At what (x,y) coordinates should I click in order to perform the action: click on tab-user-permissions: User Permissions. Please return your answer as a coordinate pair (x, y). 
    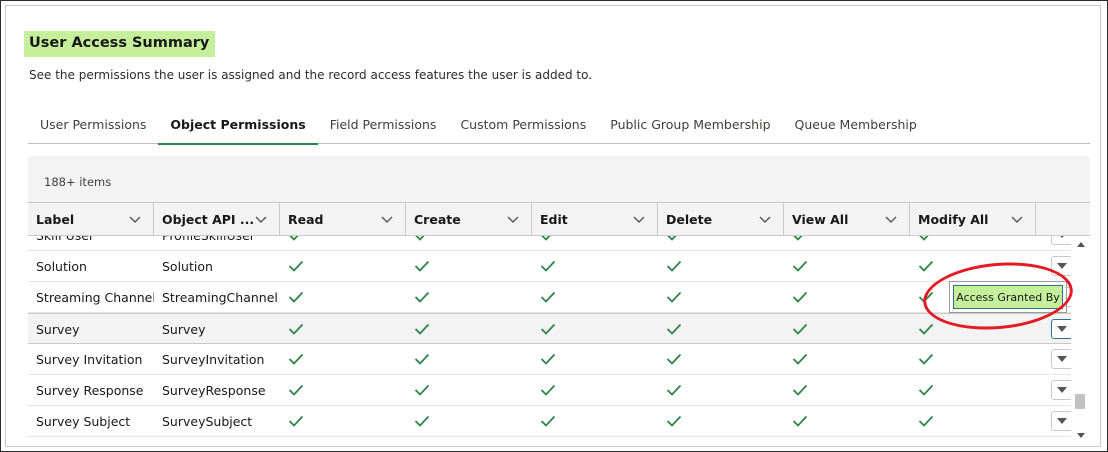
    Looking at the image, I should click on (93, 127).